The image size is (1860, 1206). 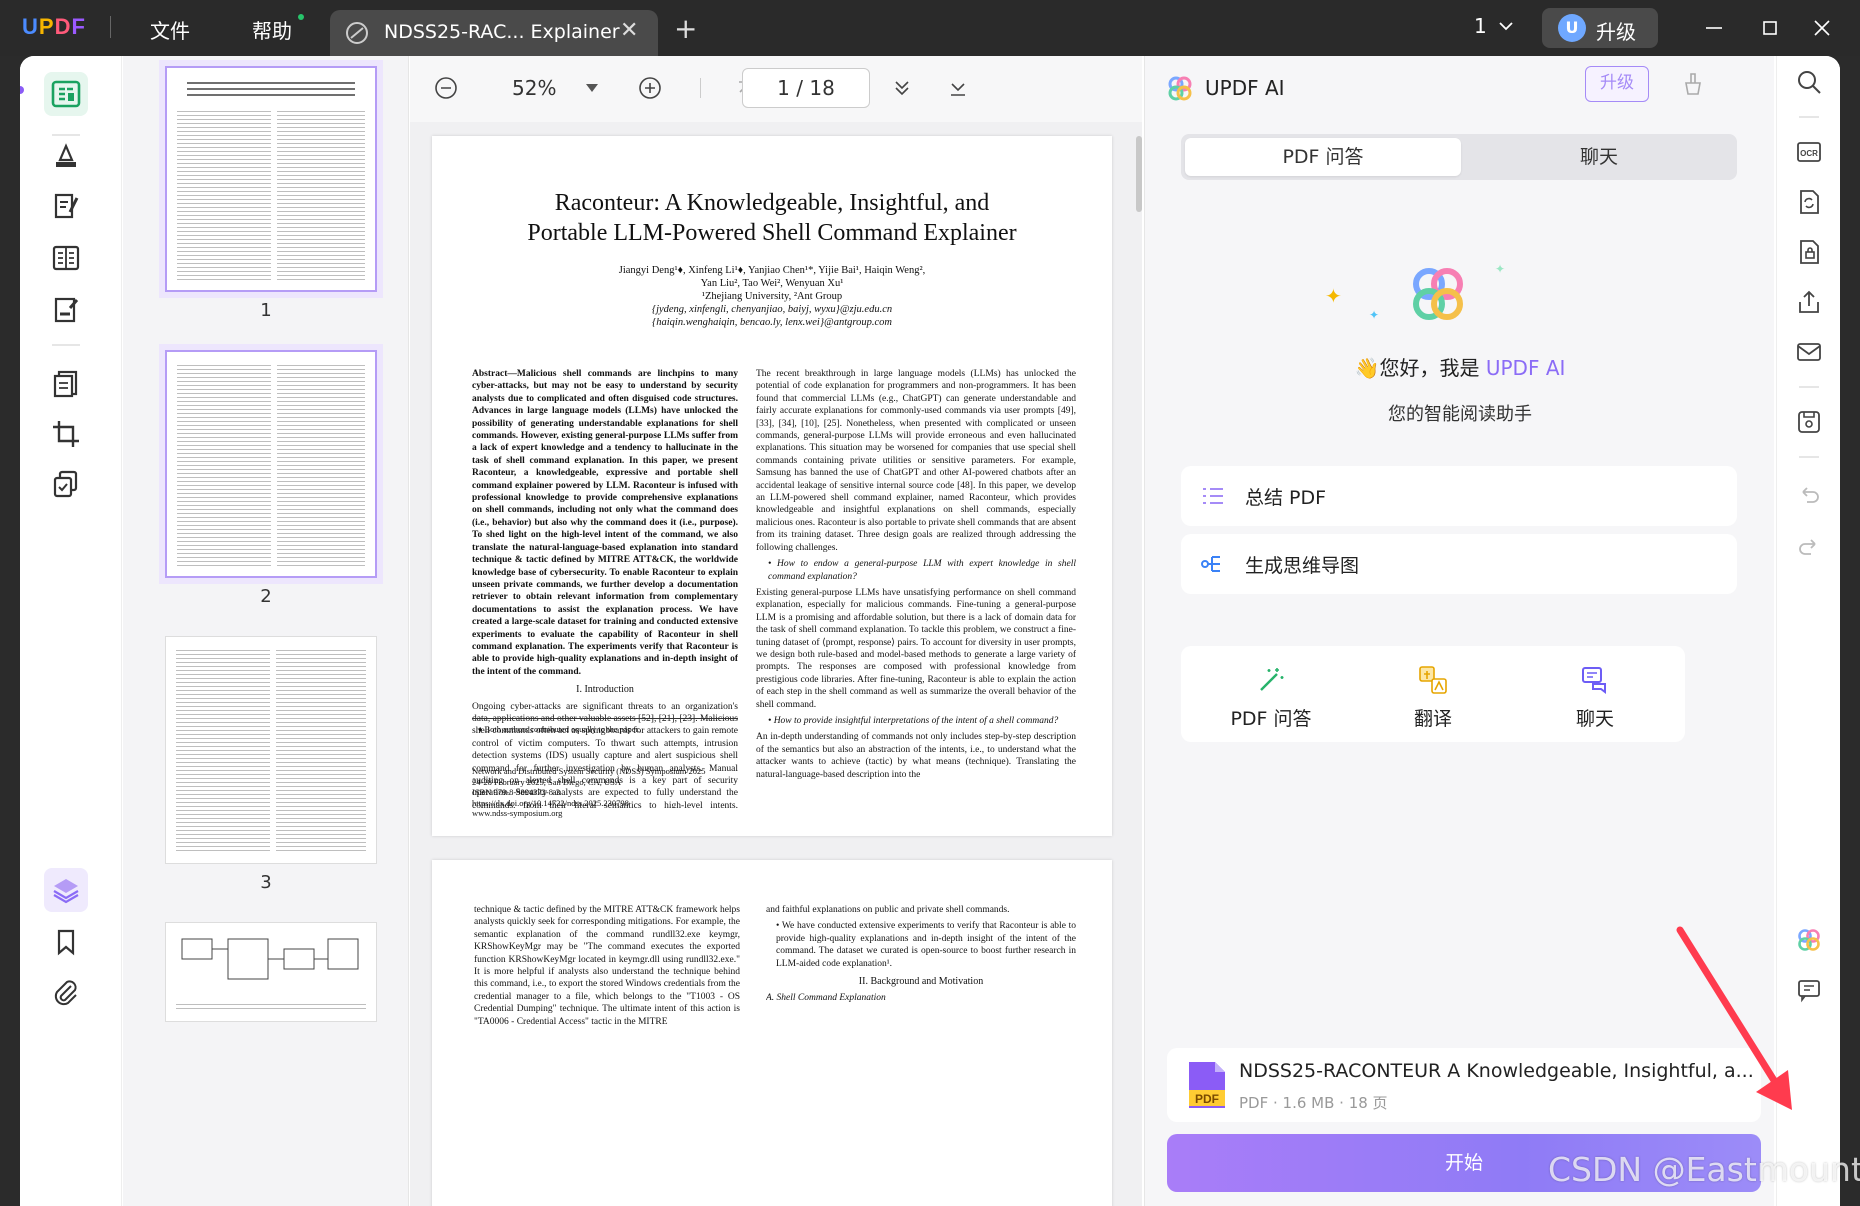 What do you see at coordinates (958, 88) in the screenshot?
I see `last-page-icon` at bounding box center [958, 88].